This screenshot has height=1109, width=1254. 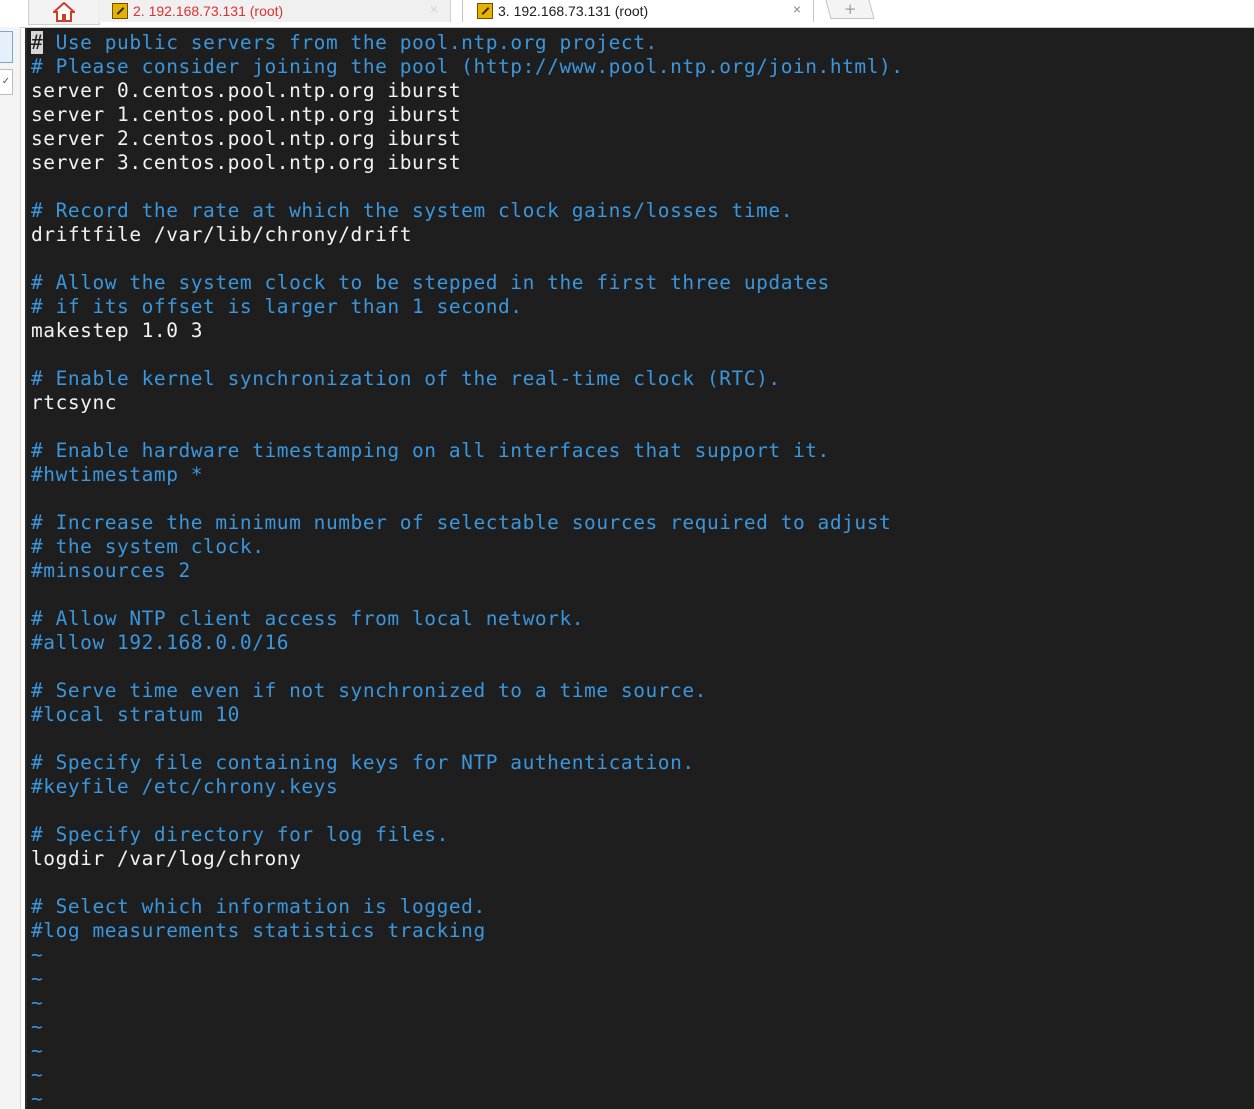 What do you see at coordinates (185, 786) in the screenshot?
I see `terminal-line: #keyfile /etc/chrony.keys` at bounding box center [185, 786].